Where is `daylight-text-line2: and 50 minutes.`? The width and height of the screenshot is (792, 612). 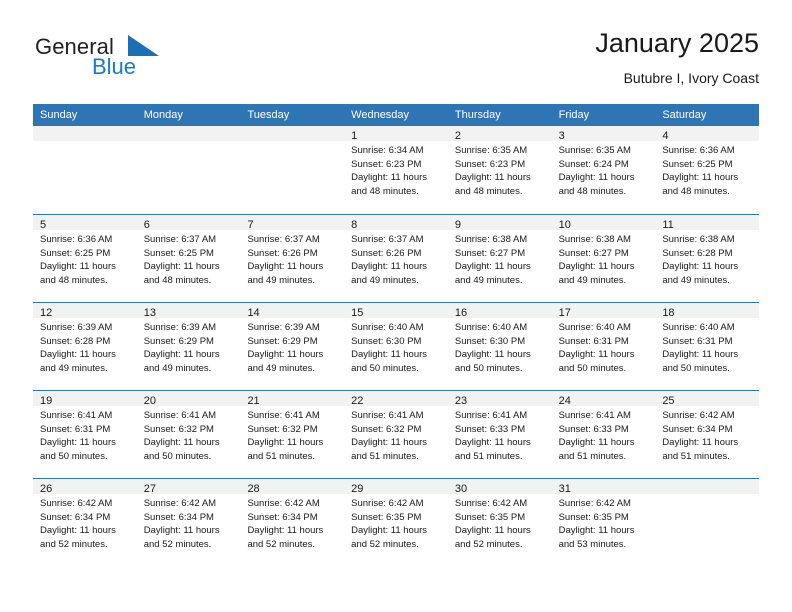
daylight-text-line2: and 50 minutes. is located at coordinates (385, 368).